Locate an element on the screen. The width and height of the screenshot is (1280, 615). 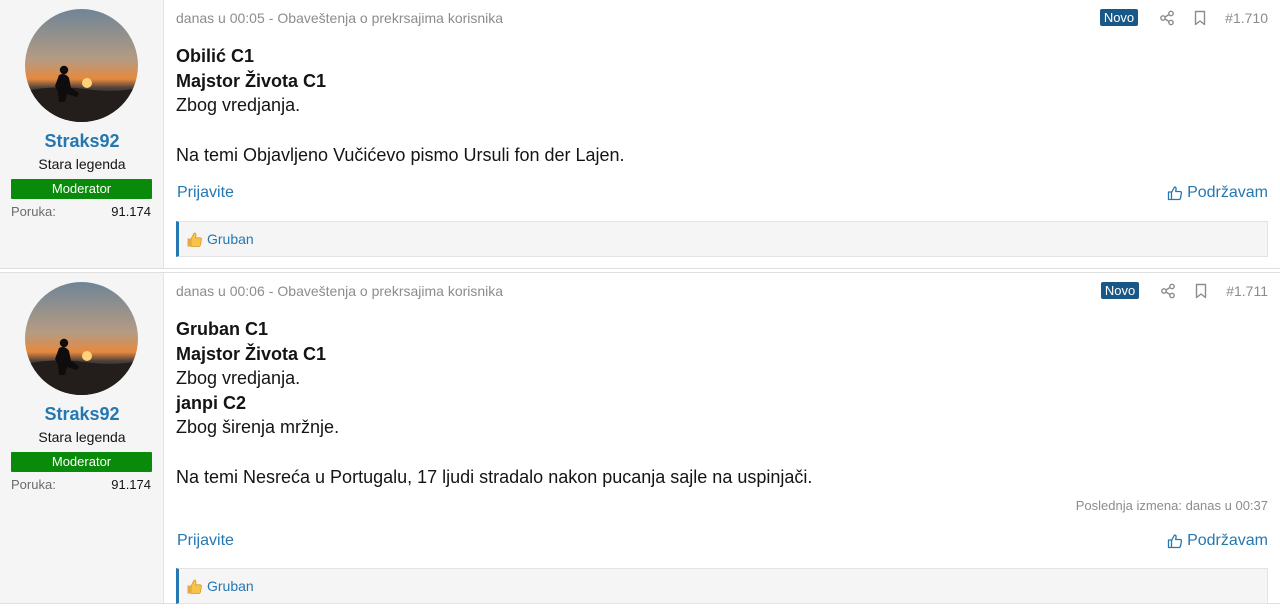
last-edit-note: Poslednja izmena: danas u 00:37 is located at coordinates (1171, 505).